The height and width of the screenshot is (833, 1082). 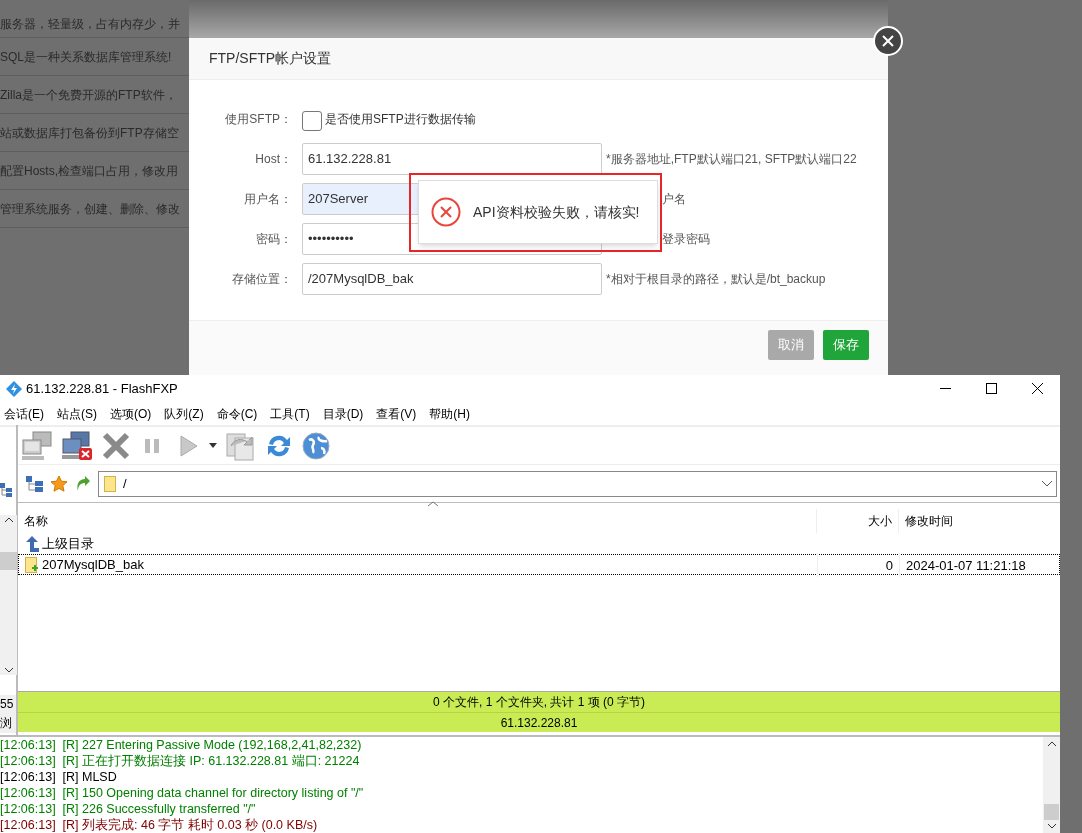 What do you see at coordinates (273, 159) in the screenshot?
I see `field-label: Host：` at bounding box center [273, 159].